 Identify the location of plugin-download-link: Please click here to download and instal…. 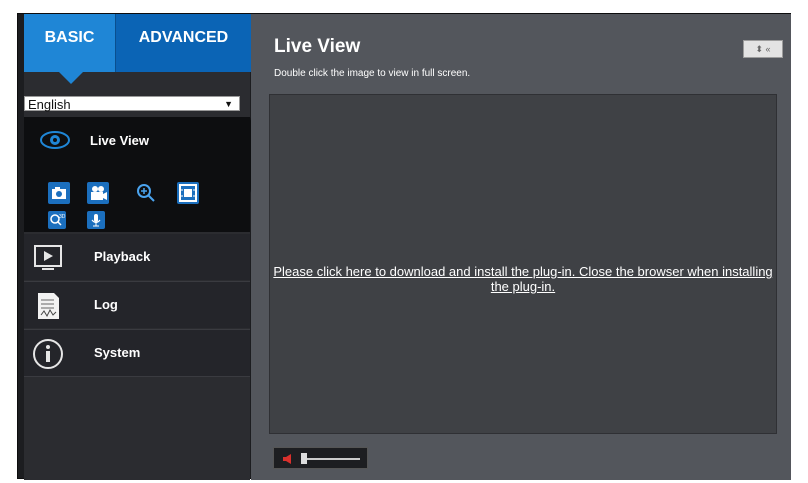
(523, 279).